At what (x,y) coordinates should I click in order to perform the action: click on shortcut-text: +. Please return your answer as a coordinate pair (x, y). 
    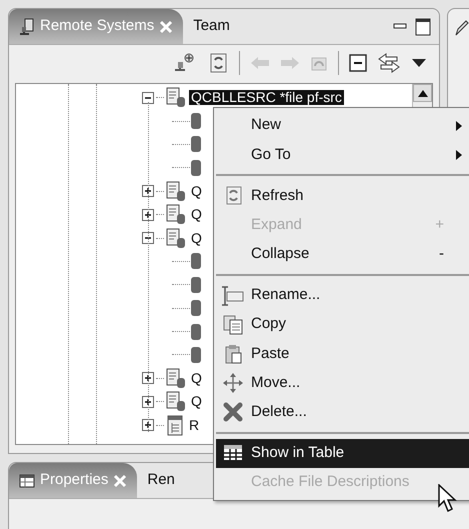
    Looking at the image, I should click on (440, 224).